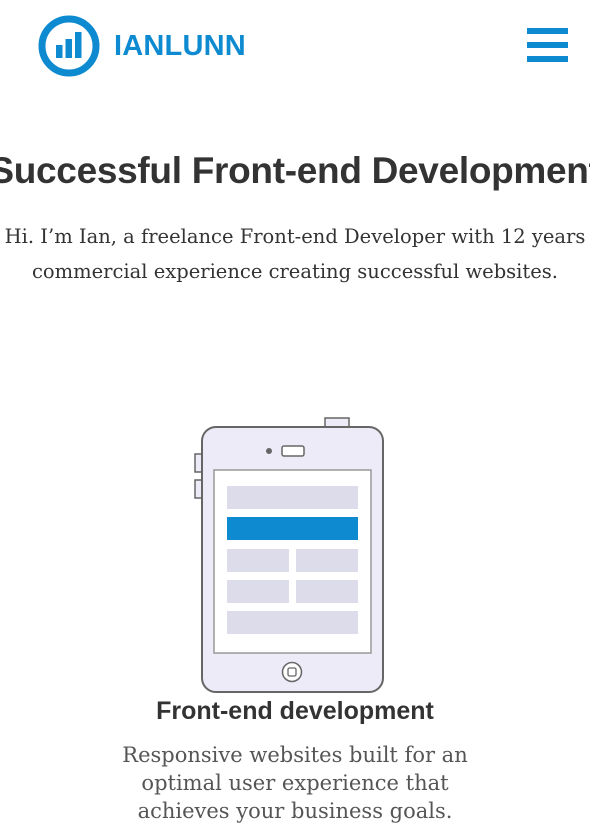 This screenshot has width=590, height=825. I want to click on site-header: IANLUNN, so click(295, 47).